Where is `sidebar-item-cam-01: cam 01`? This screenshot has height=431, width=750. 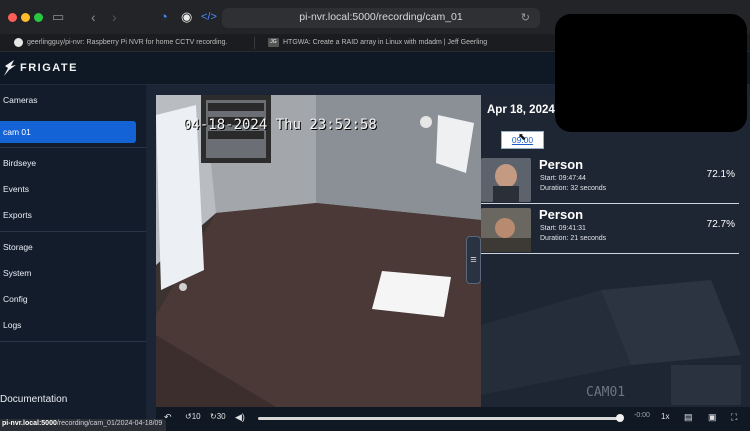 sidebar-item-cam-01: cam 01 is located at coordinates (68, 132).